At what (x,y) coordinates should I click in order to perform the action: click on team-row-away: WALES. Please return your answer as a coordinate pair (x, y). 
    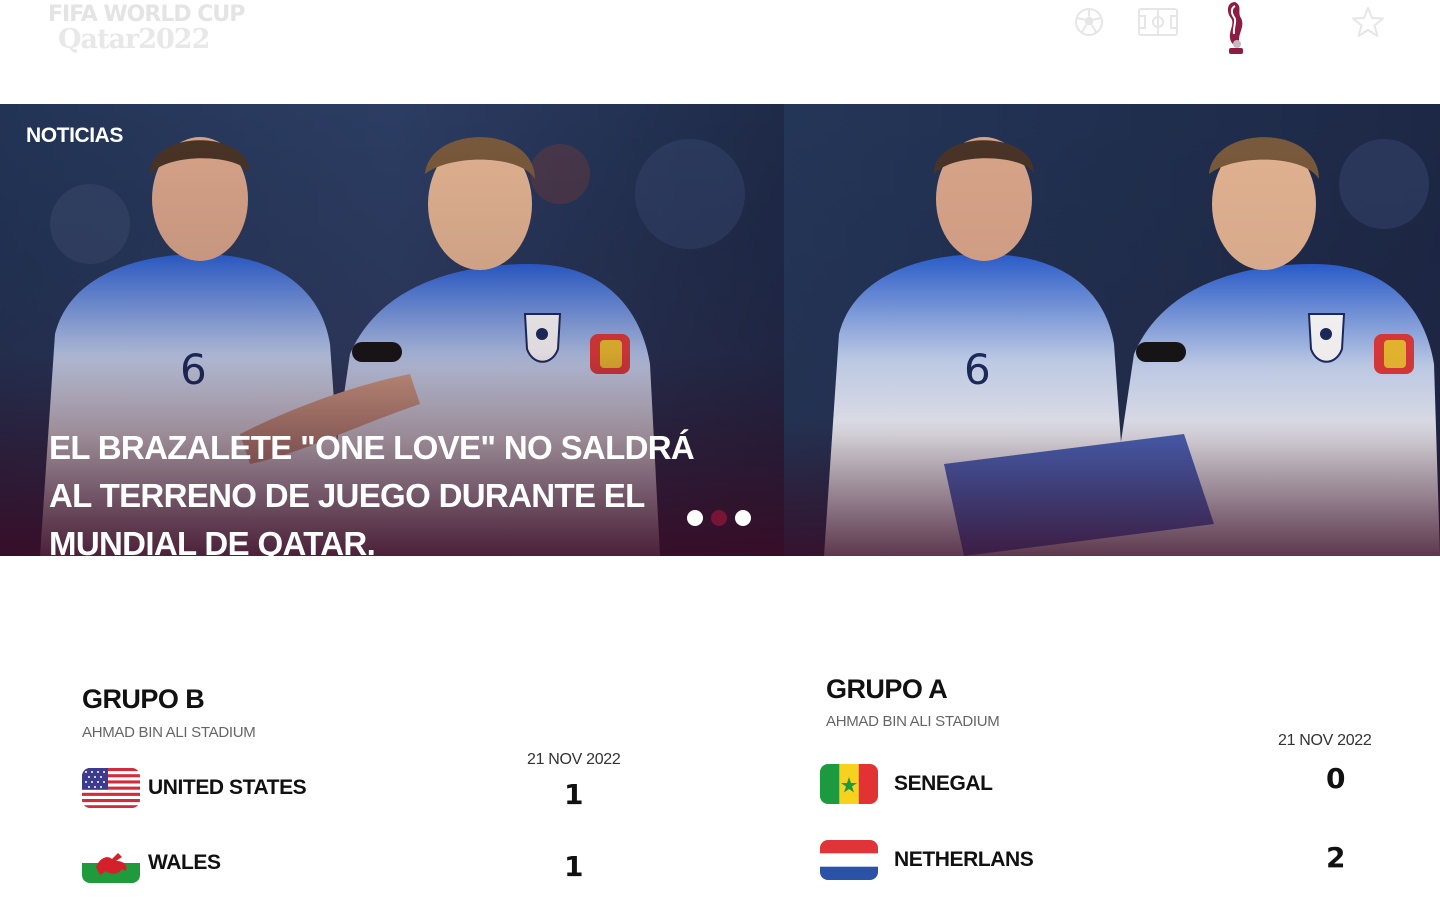
    Looking at the image, I should click on (151, 863).